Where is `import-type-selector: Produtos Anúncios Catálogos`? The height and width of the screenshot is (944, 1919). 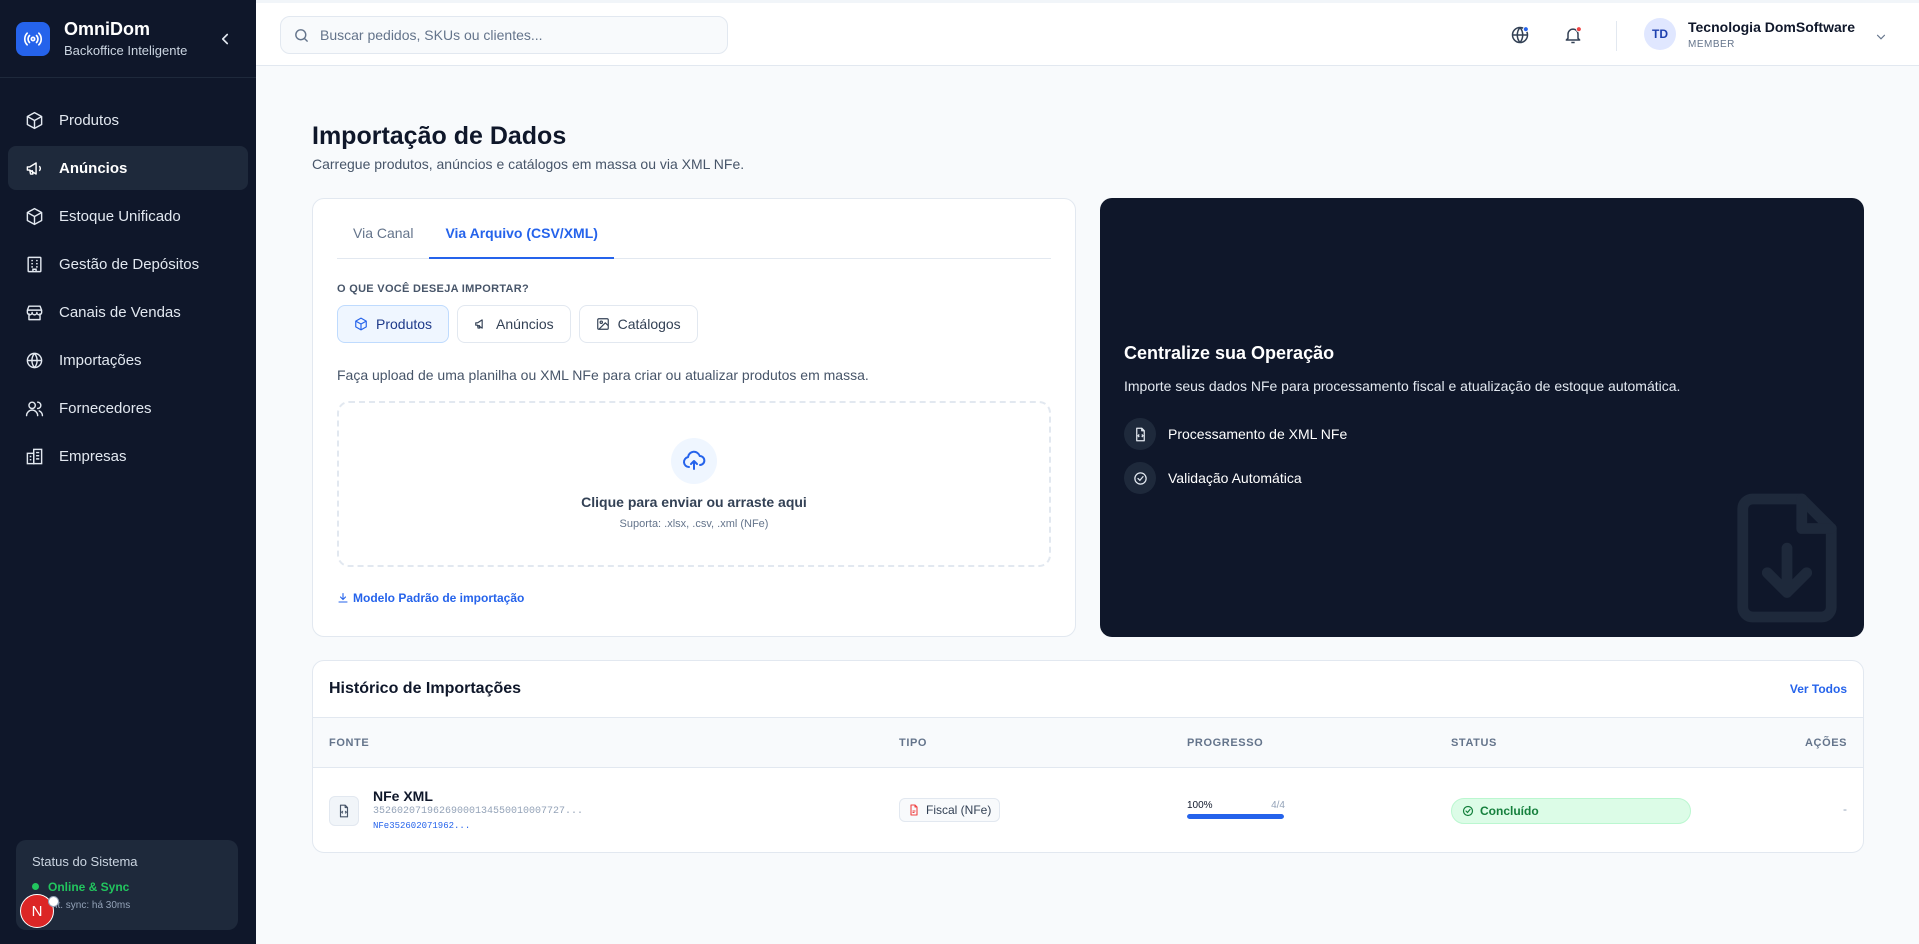 import-type-selector: Produtos Anúncios Catálogos is located at coordinates (694, 324).